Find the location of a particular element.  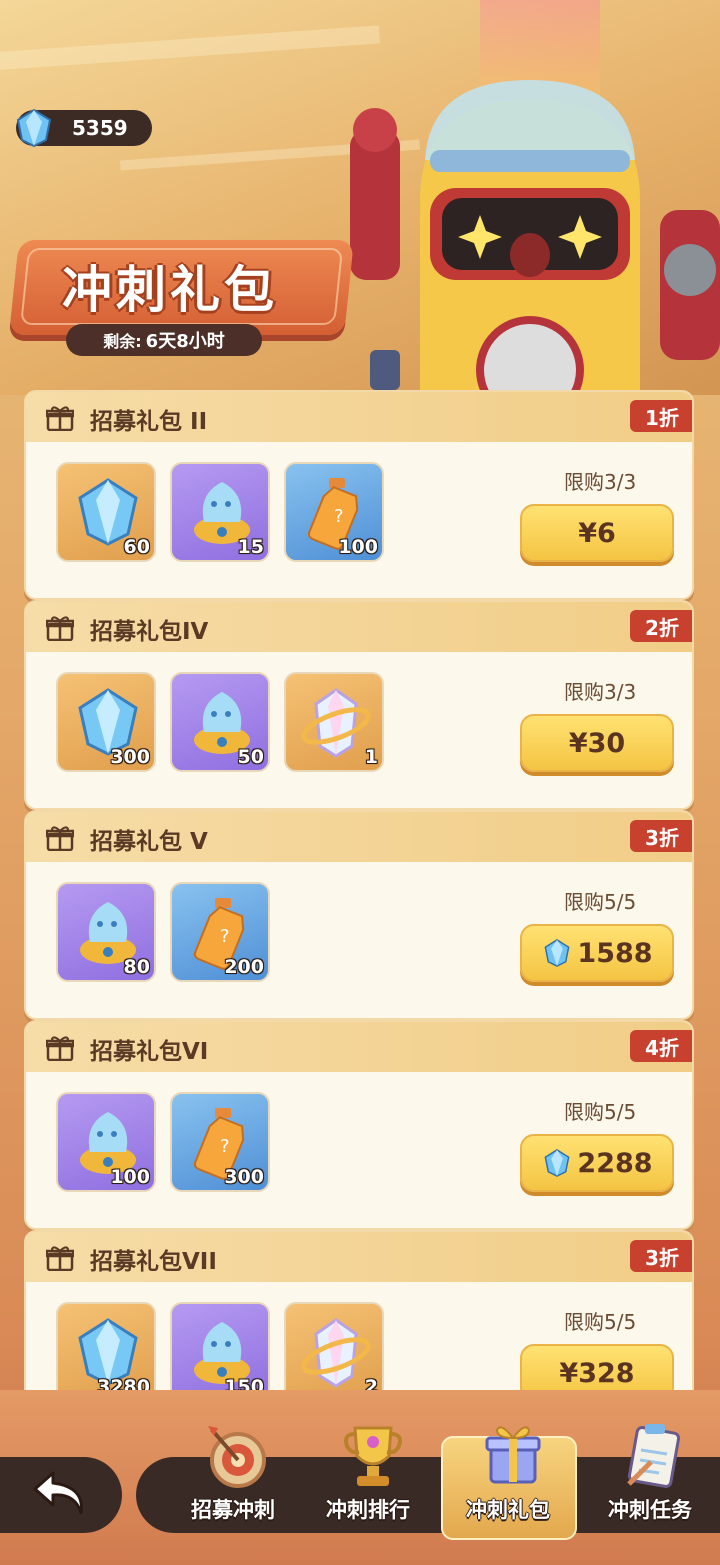

pack-card: 招募礼包 V 3折 80 ? 200 限购5/5 1588 is located at coordinates (359, 915).